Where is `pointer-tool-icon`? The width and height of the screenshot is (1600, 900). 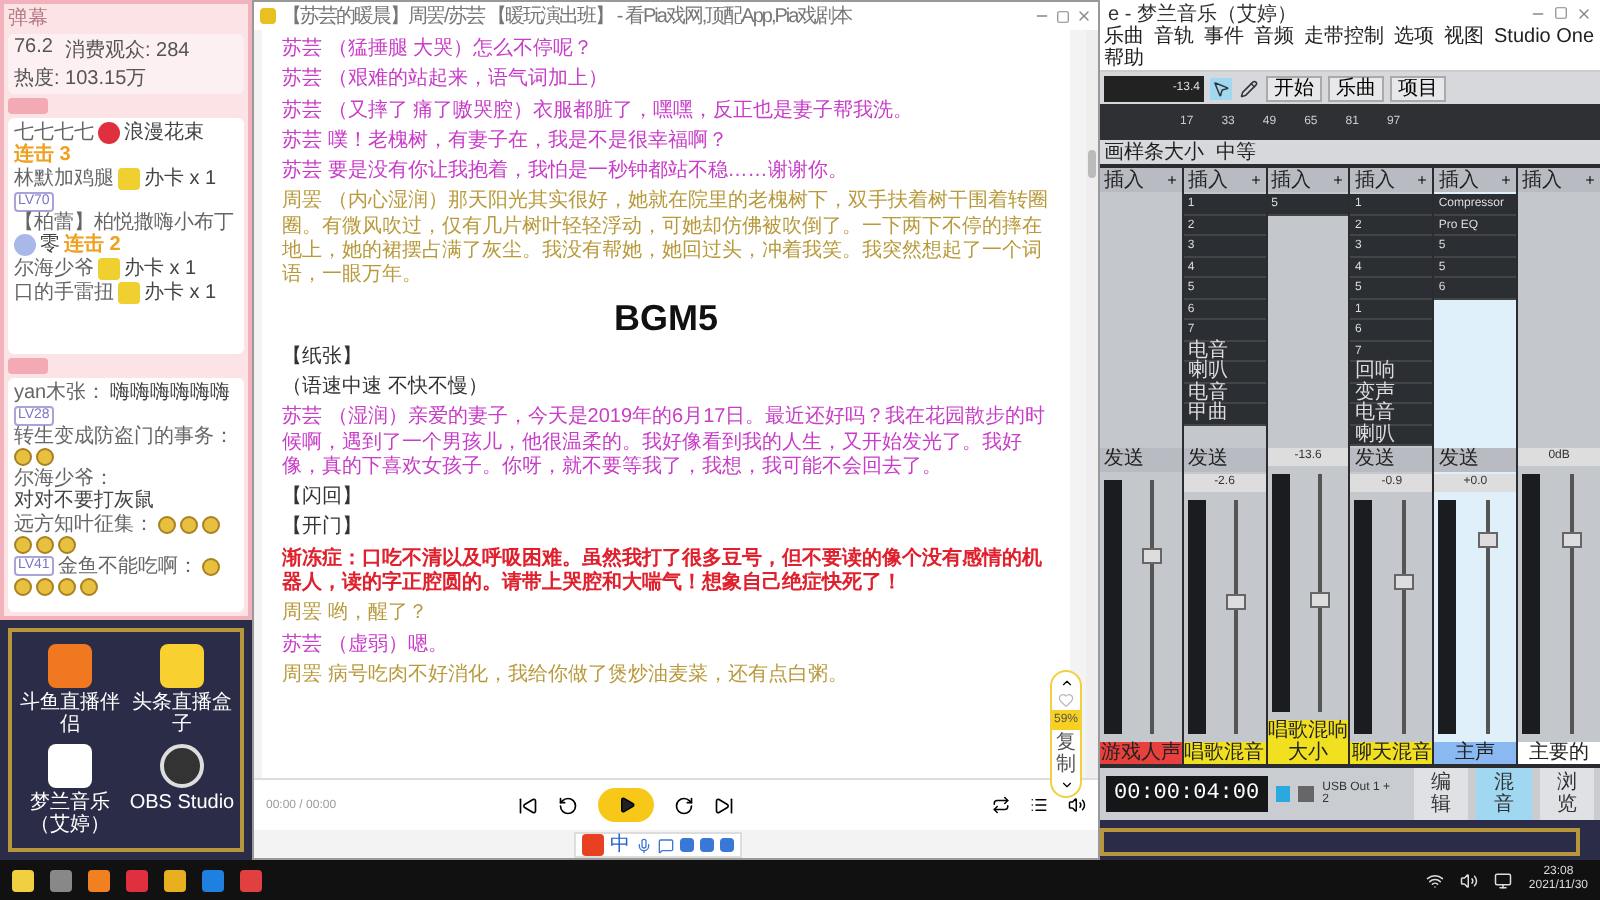
pointer-tool-icon is located at coordinates (1221, 88).